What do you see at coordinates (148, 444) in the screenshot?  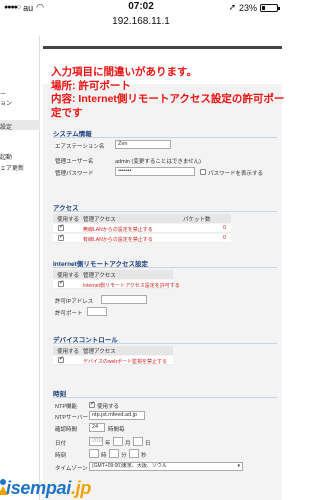 I see `date-day-label: 日` at bounding box center [148, 444].